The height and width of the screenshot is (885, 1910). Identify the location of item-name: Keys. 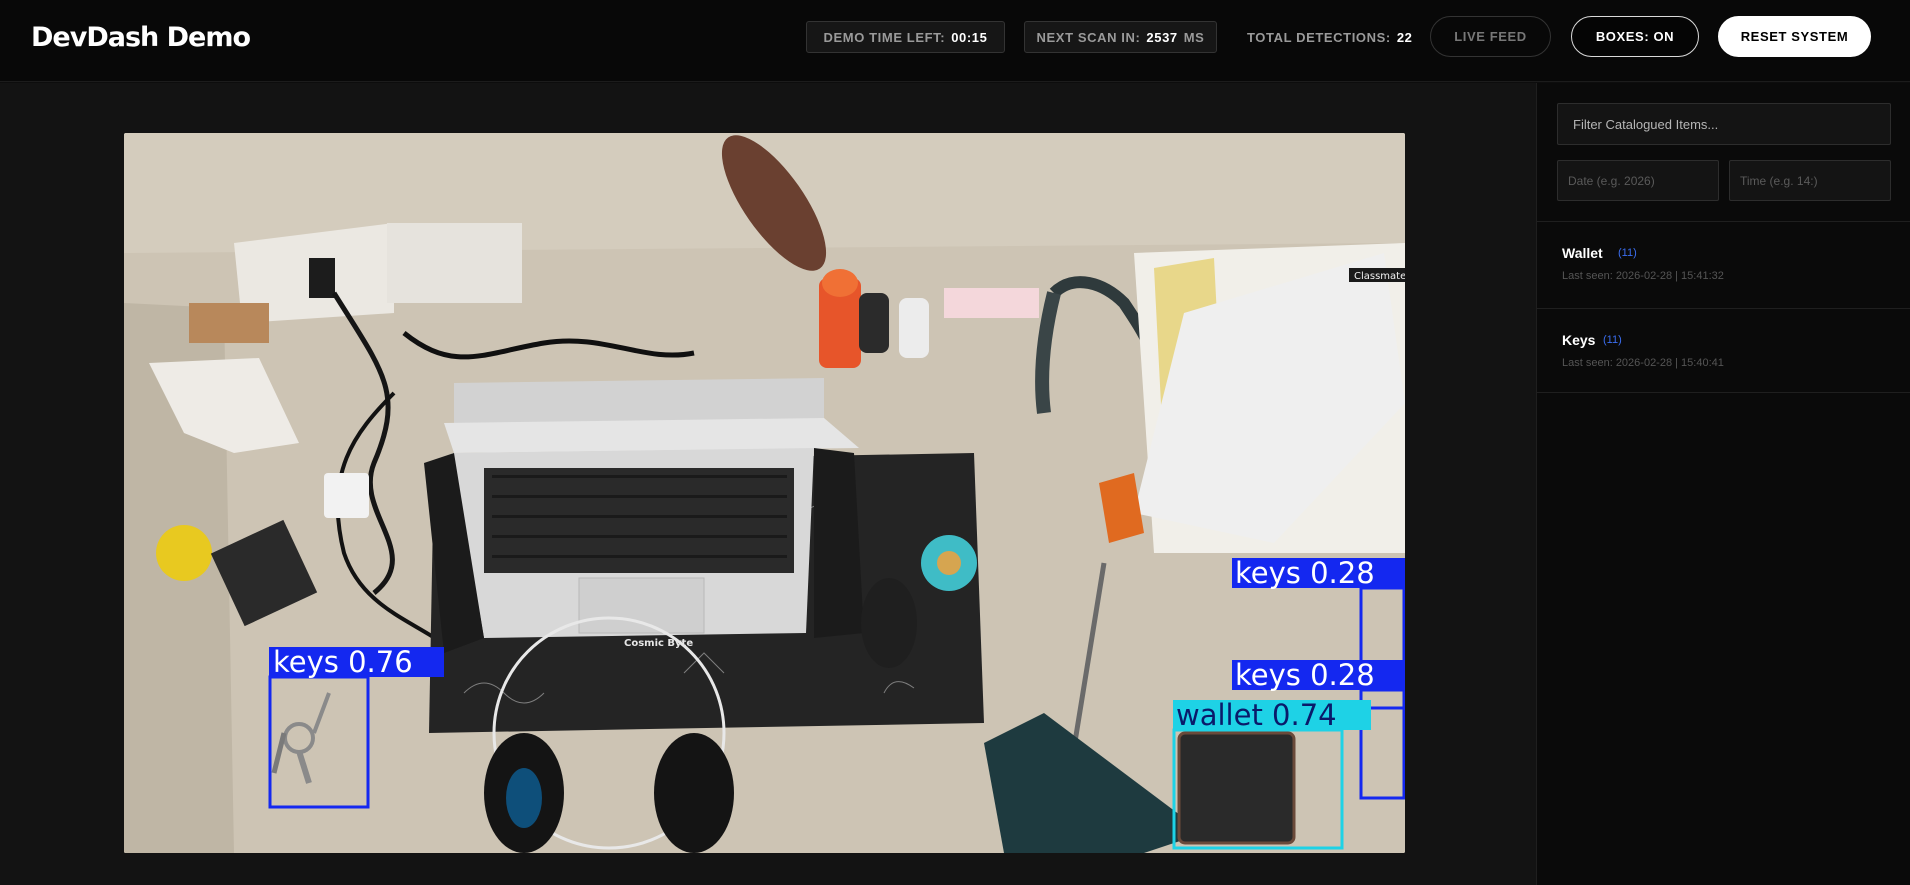
(1579, 340).